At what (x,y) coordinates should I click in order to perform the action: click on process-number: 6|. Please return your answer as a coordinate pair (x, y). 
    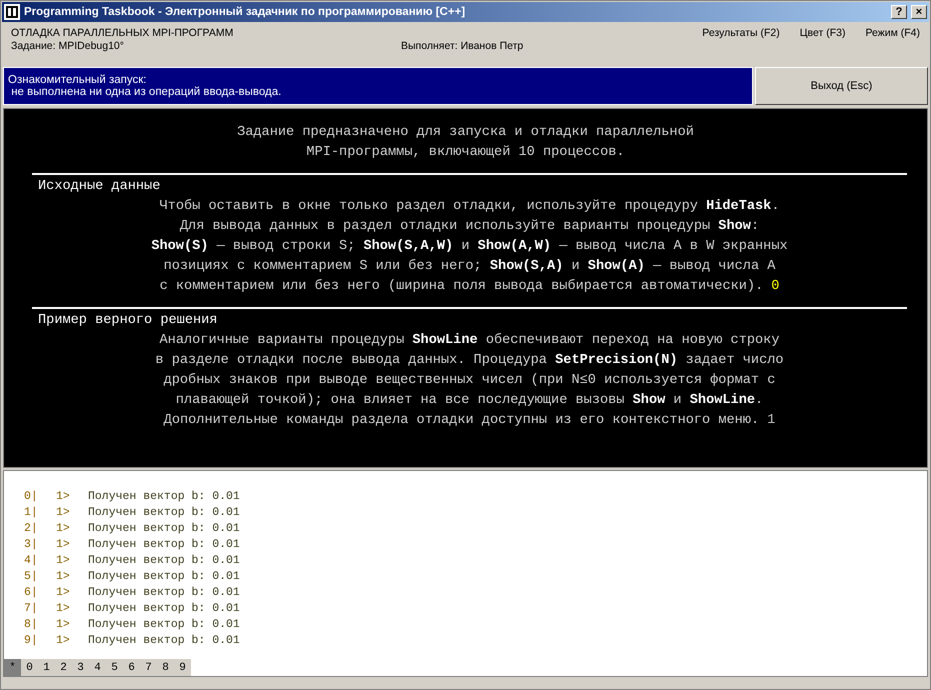
    Looking at the image, I should click on (31, 593).